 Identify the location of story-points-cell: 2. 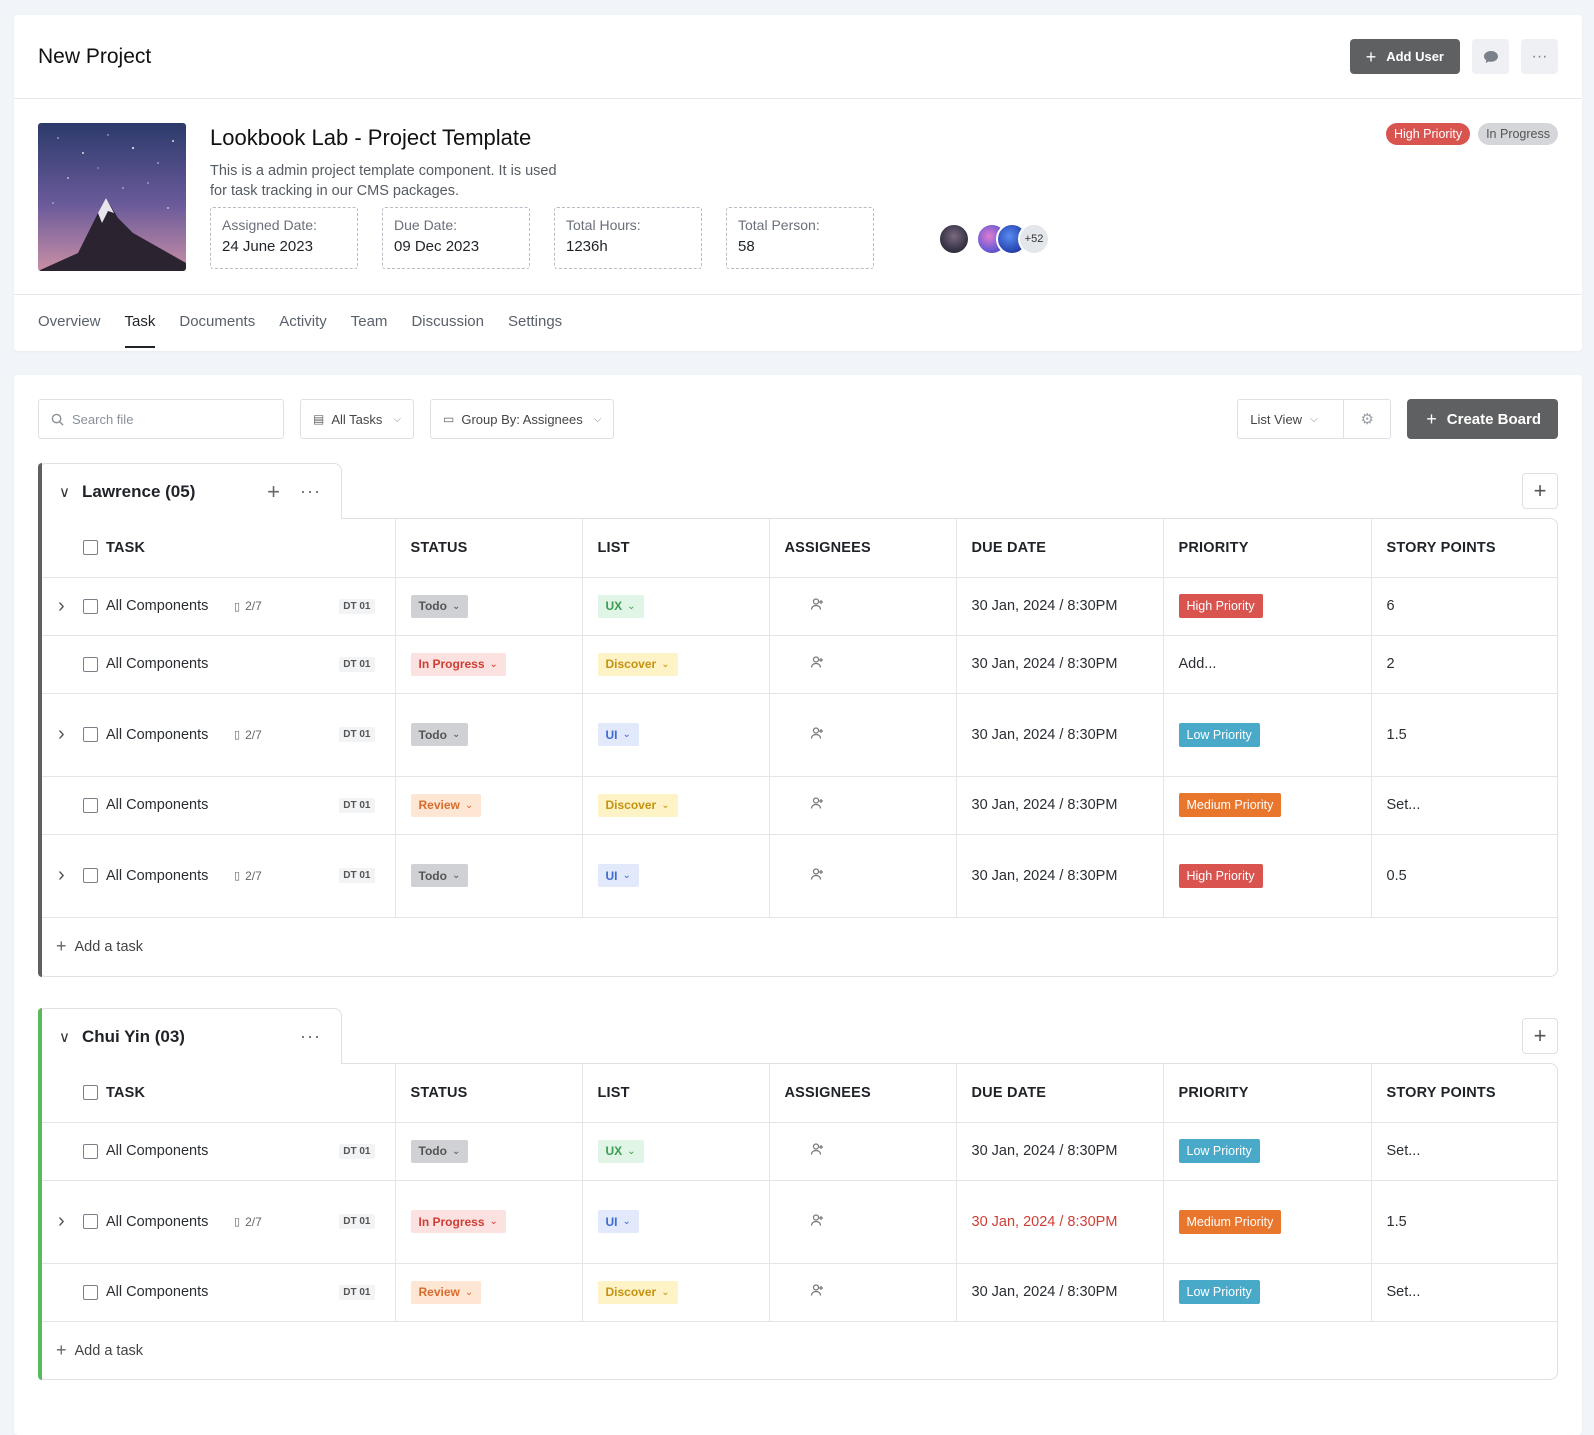
(1464, 664).